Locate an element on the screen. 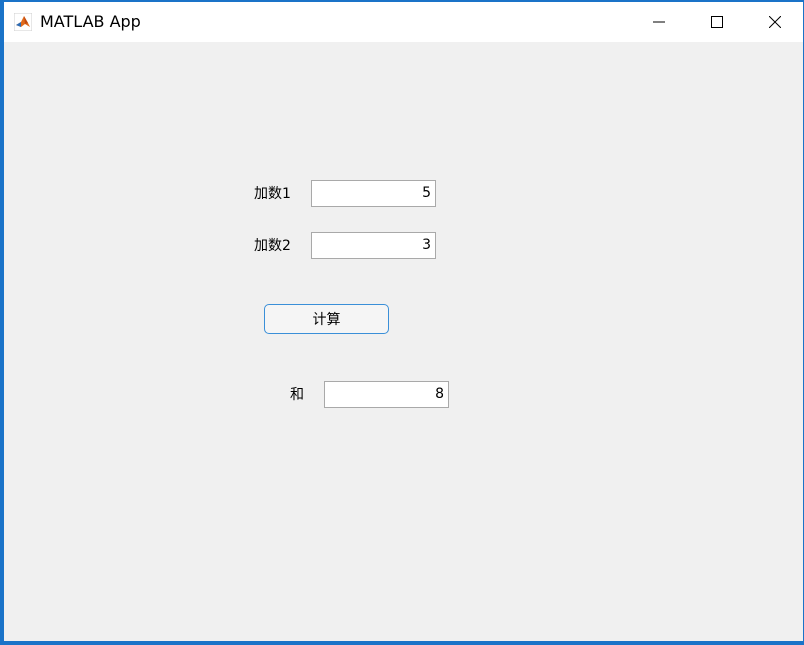 The width and height of the screenshot is (804, 645). addend2-label: 加数2 is located at coordinates (272, 246).